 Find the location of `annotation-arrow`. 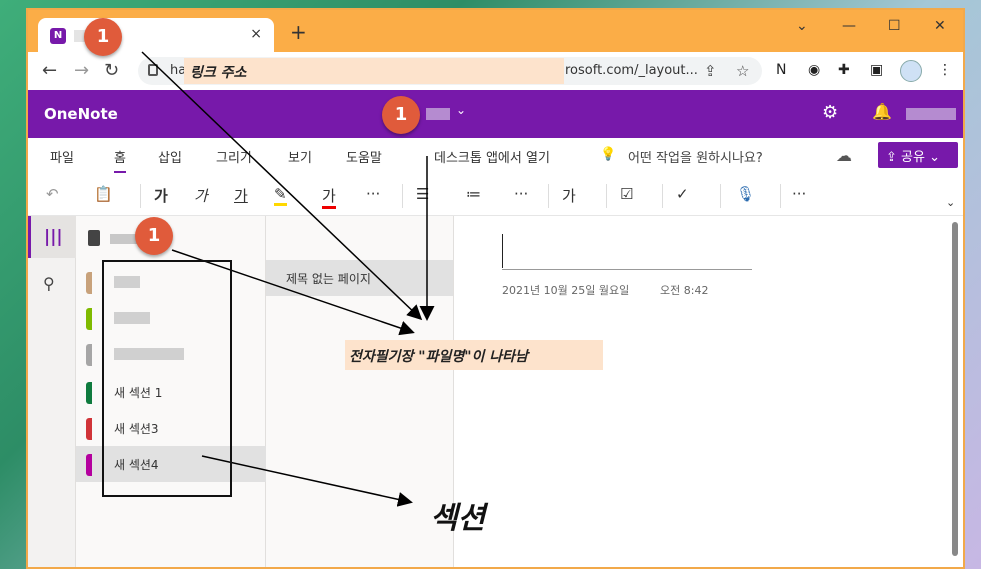

annotation-arrow is located at coordinates (307, 481).